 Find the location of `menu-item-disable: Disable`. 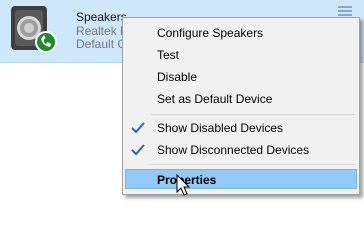

menu-item-disable: Disable is located at coordinates (241, 77).